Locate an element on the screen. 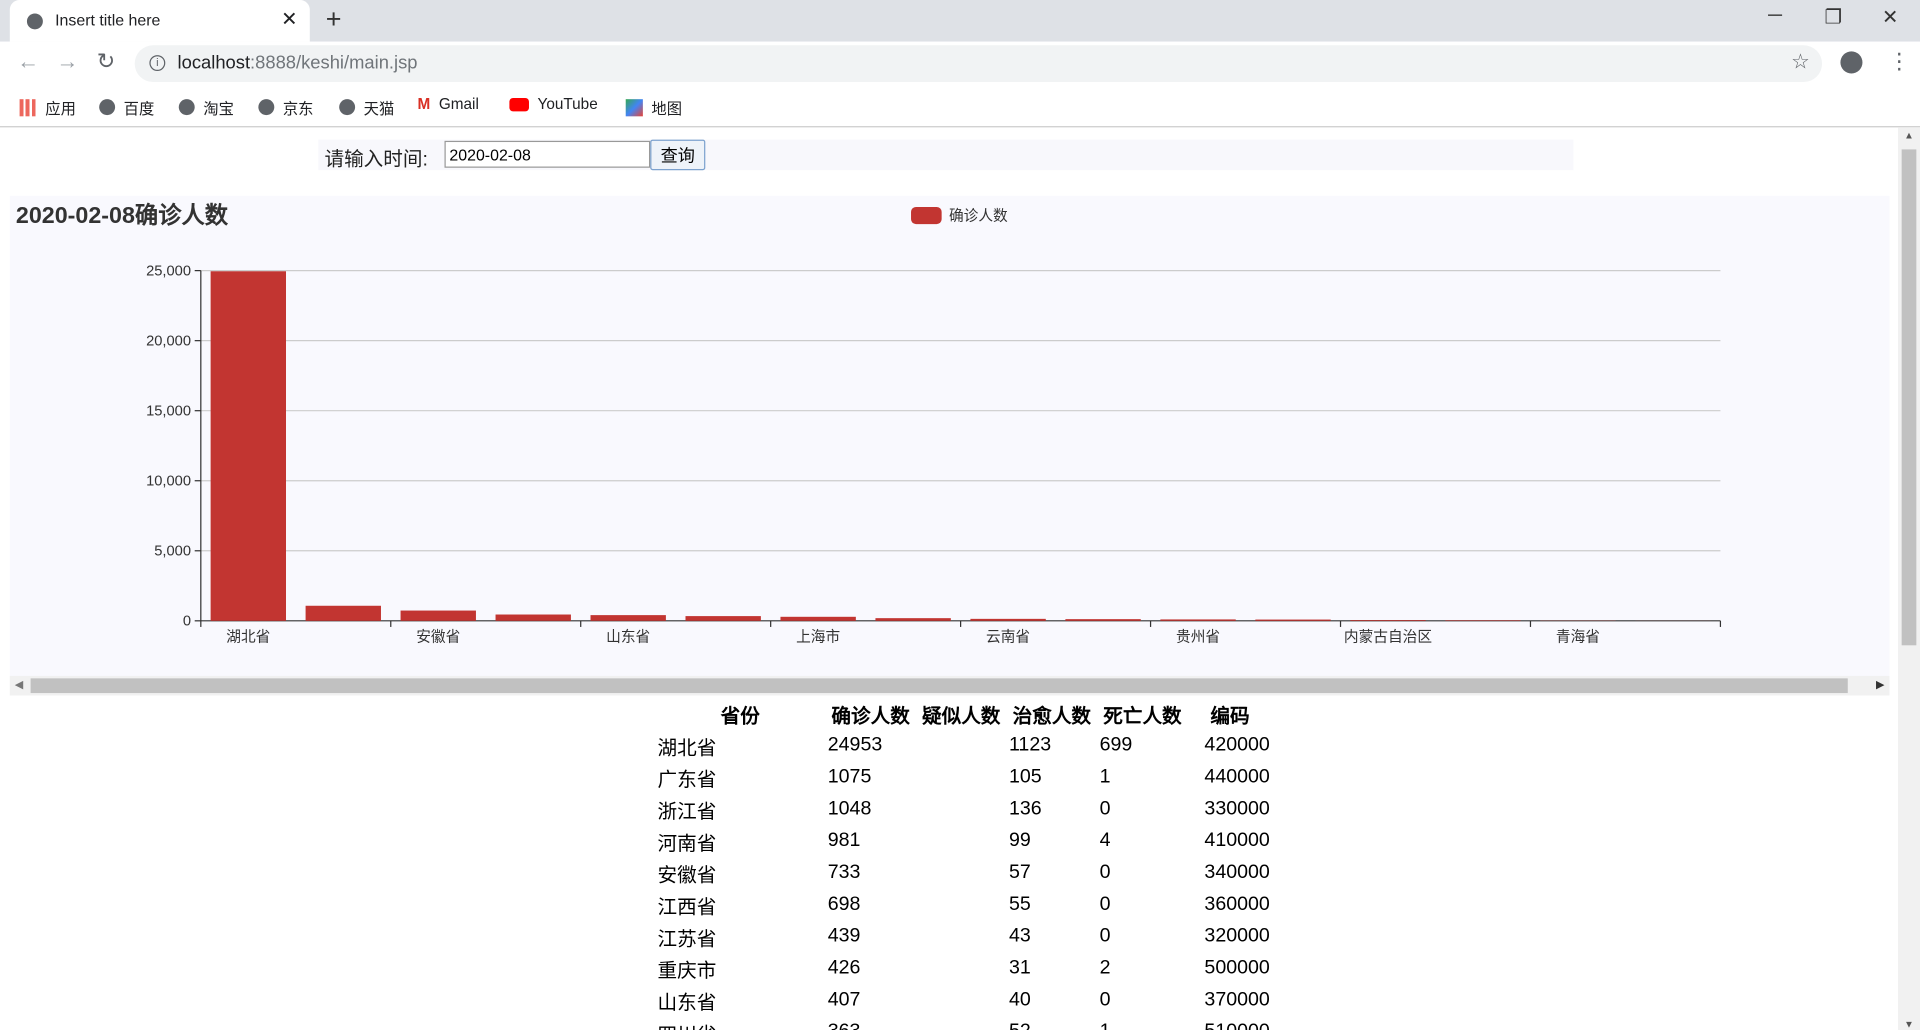  scroll-left-icon: ◀ is located at coordinates (19, 684).